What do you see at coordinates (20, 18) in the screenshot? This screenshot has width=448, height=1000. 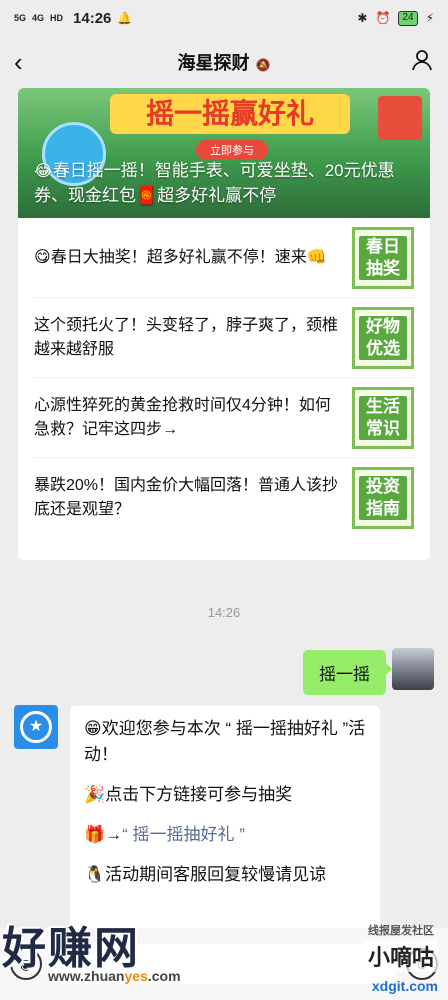 I see `signal-5g: 5G` at bounding box center [20, 18].